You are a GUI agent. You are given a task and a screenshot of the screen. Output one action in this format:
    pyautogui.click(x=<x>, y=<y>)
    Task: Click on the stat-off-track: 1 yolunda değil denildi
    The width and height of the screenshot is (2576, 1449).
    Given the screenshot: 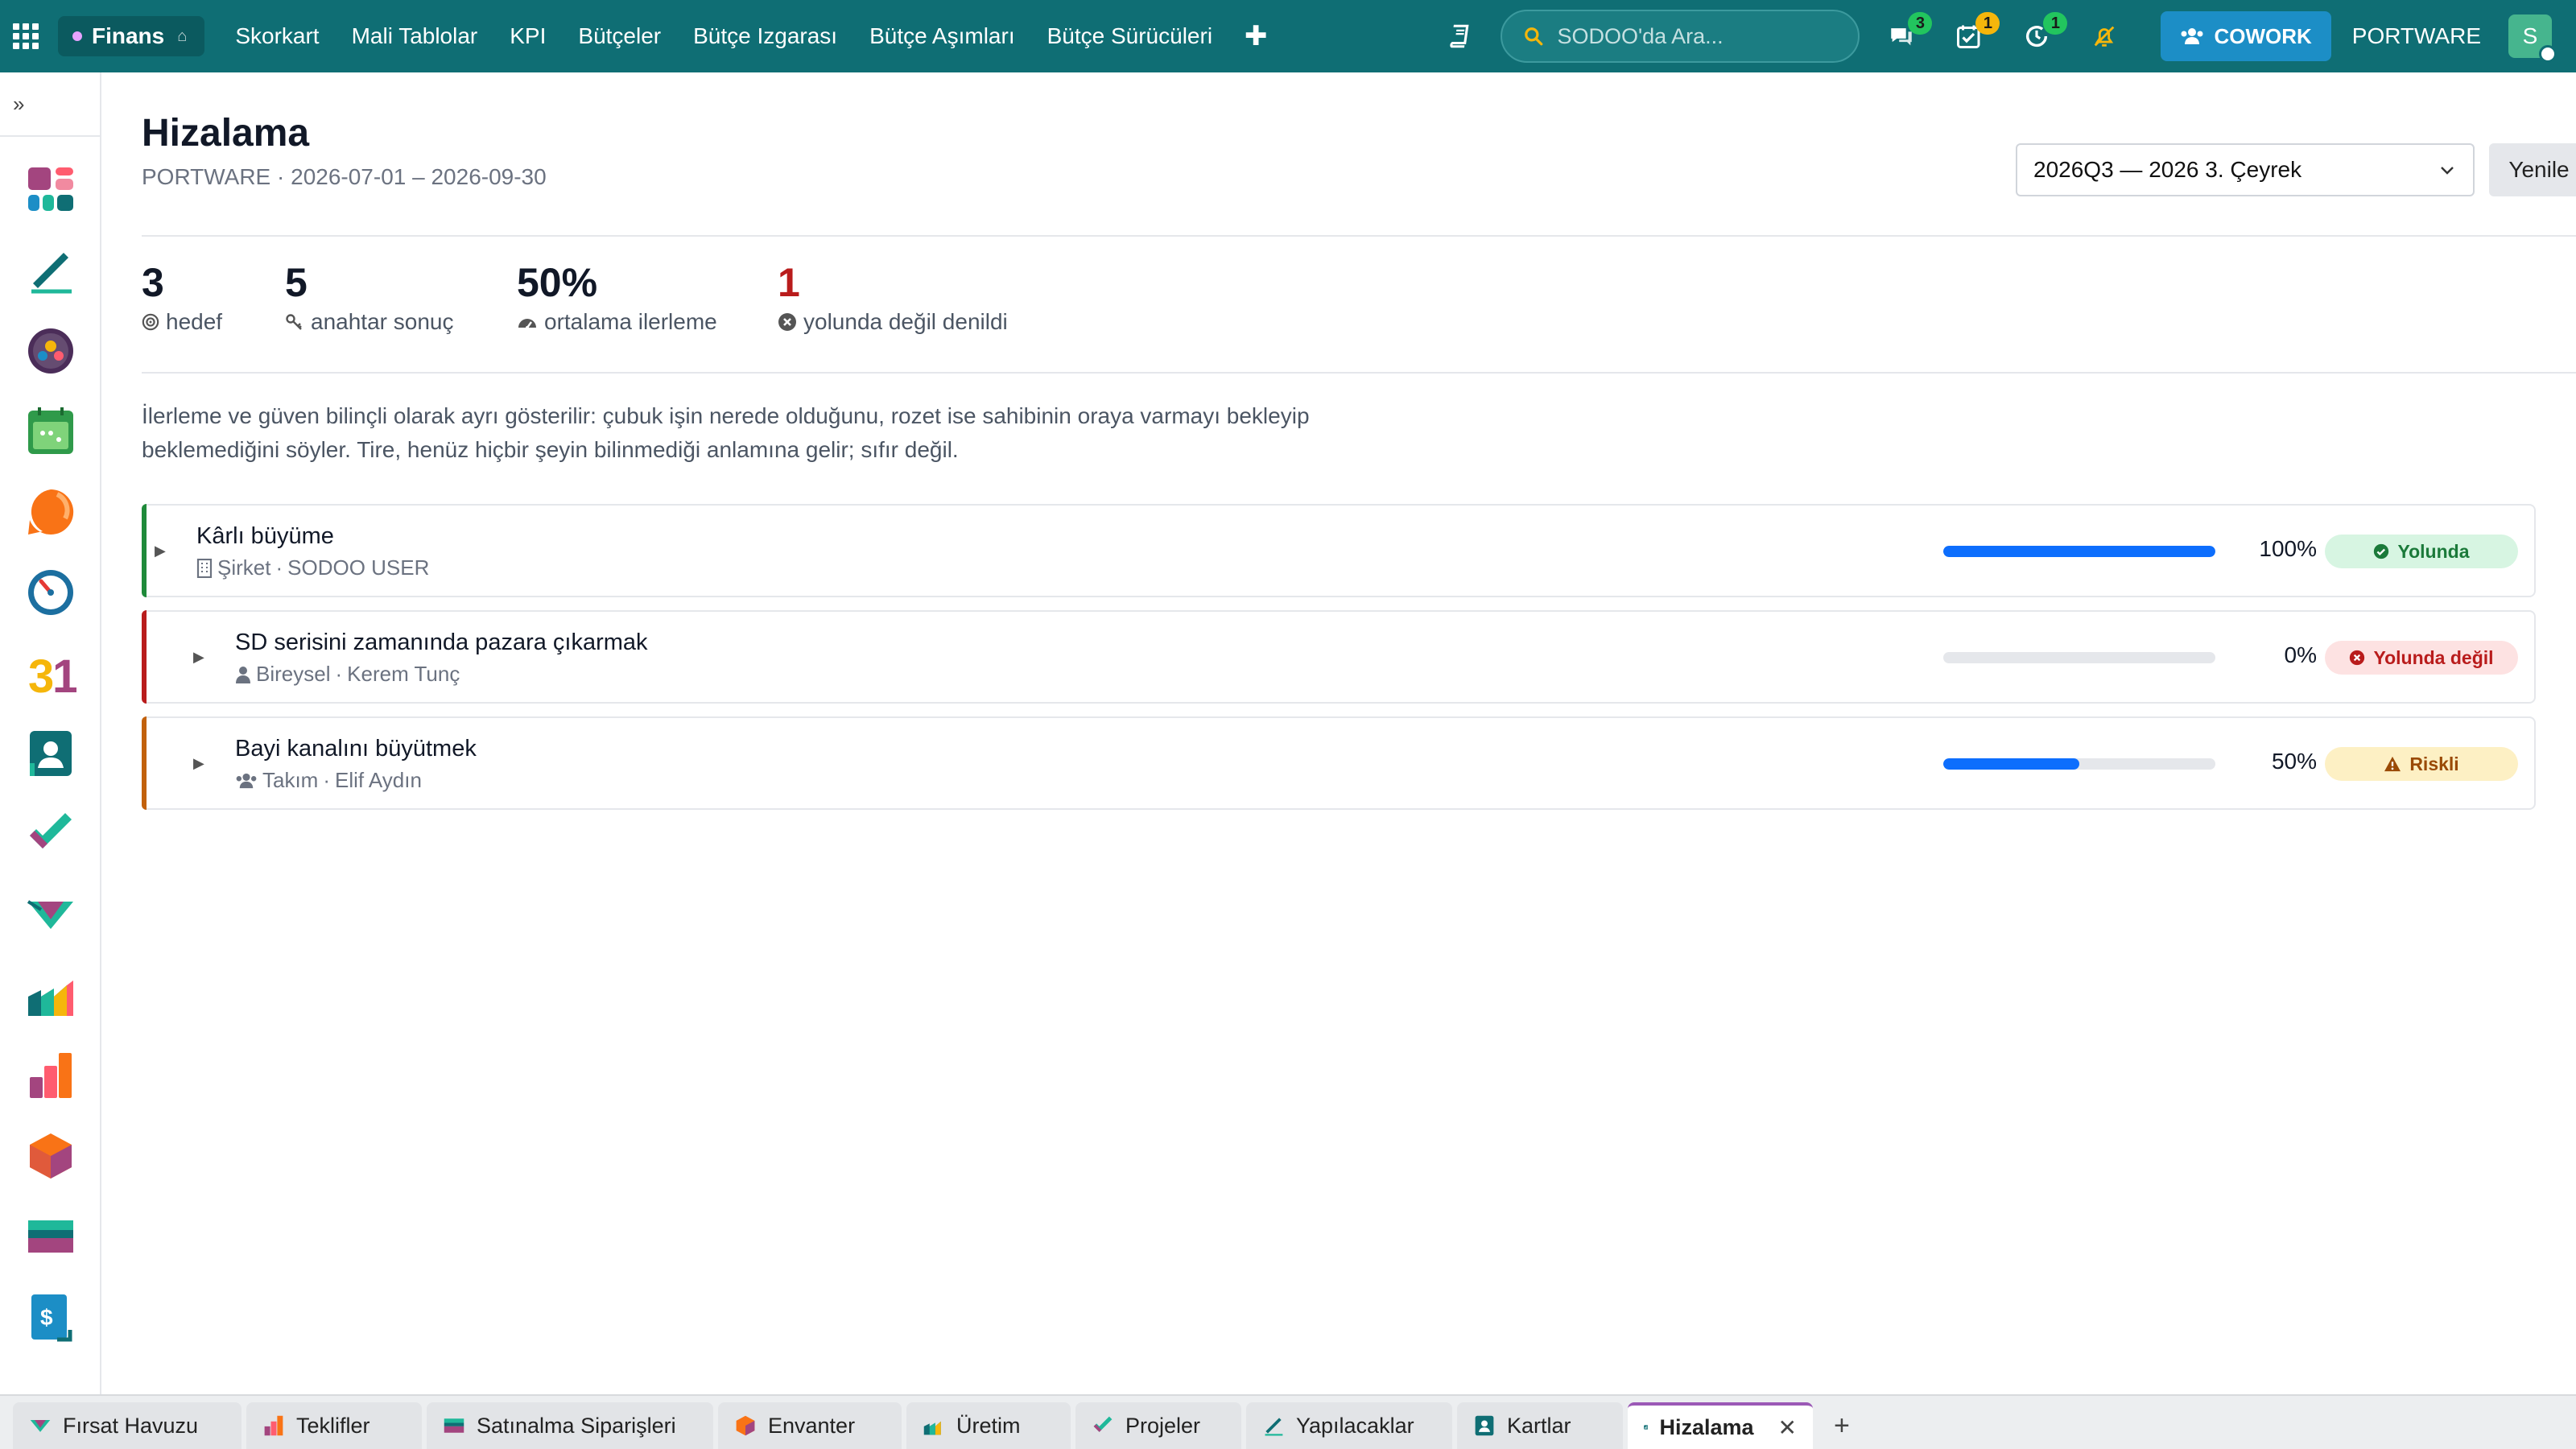 What is the action you would take?
    pyautogui.click(x=893, y=297)
    